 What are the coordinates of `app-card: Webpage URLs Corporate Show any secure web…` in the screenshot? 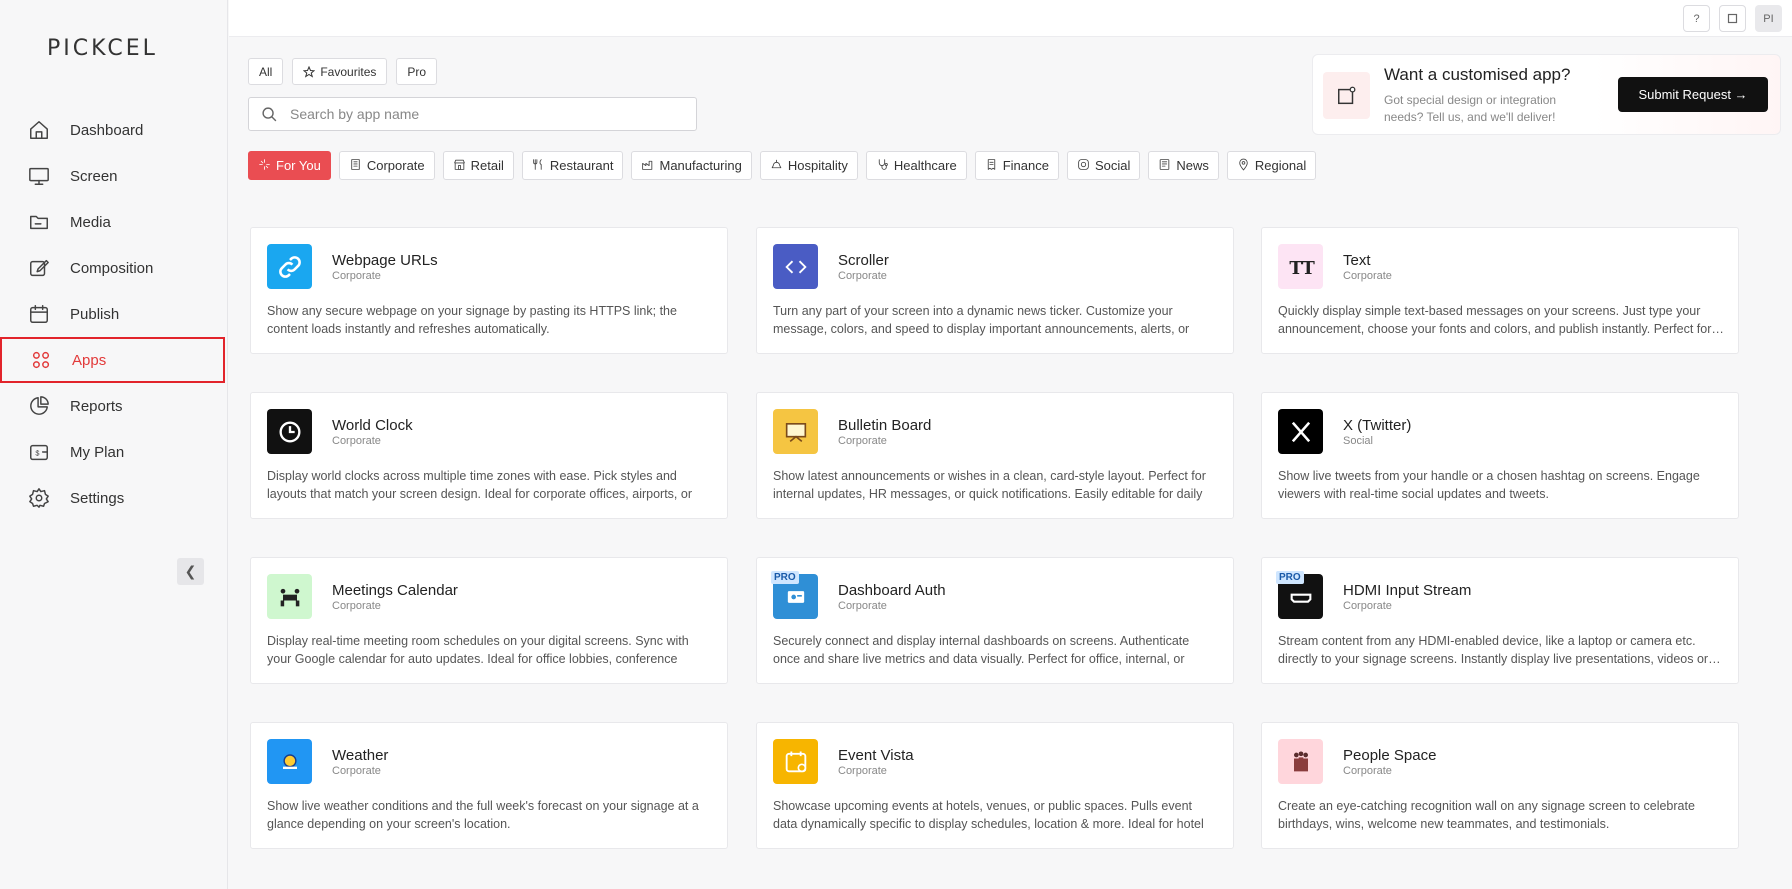 It's located at (489, 290).